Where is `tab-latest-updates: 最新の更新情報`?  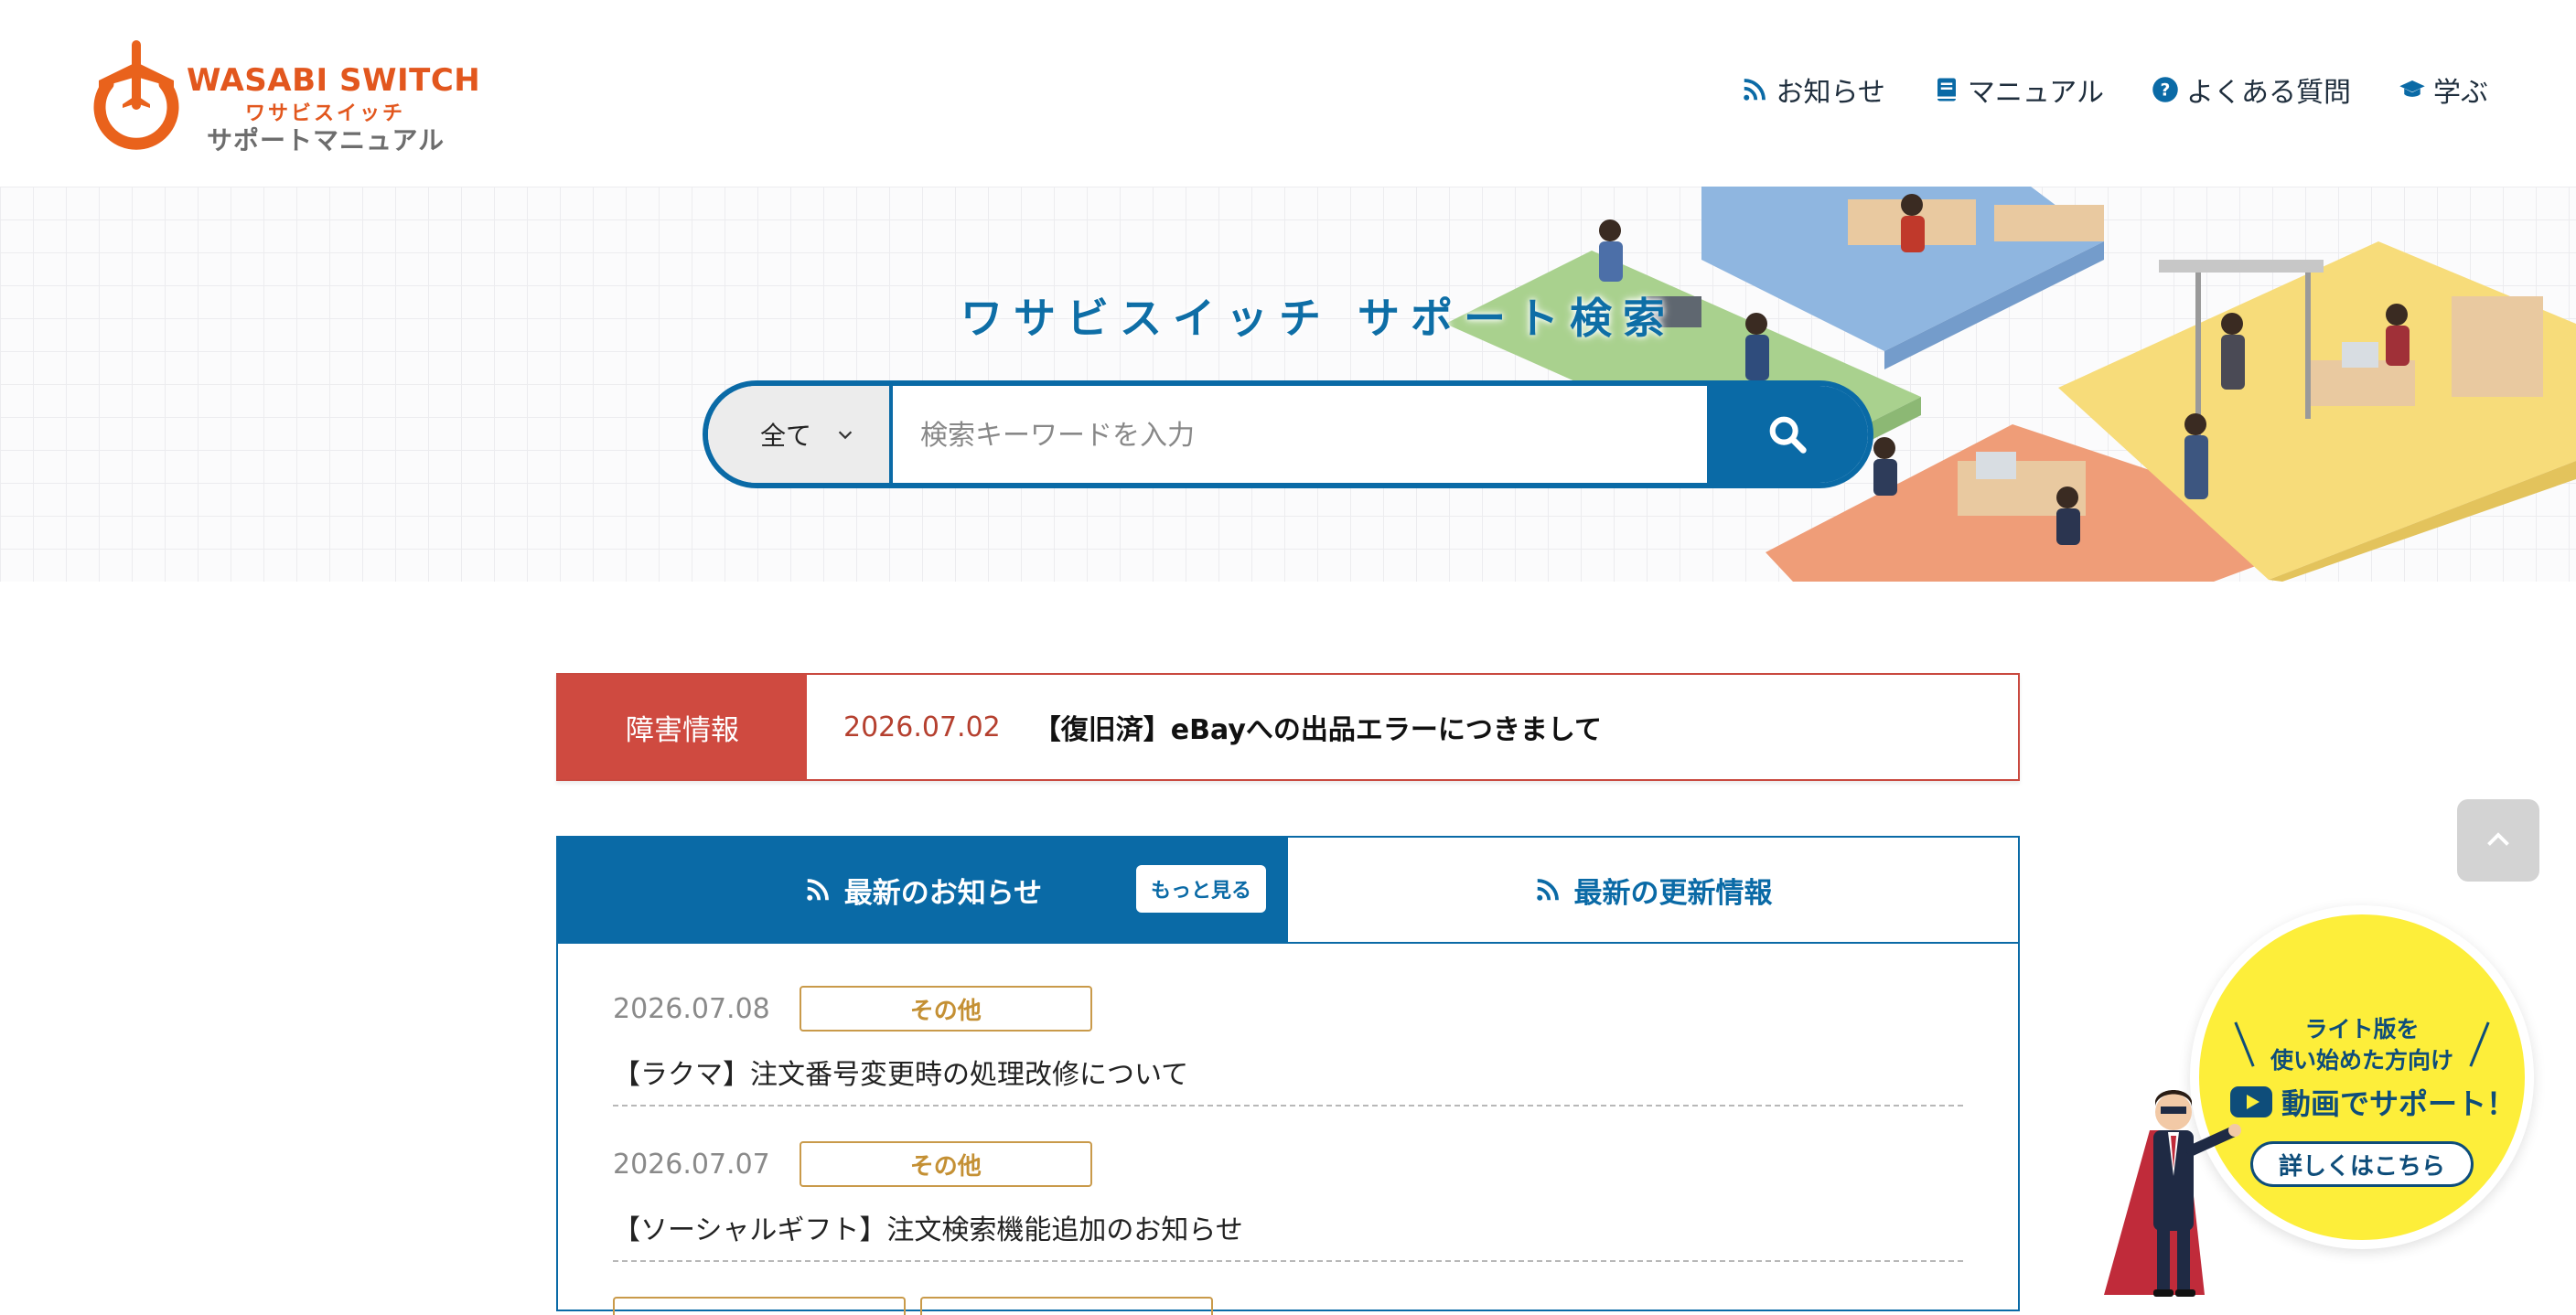
tab-latest-updates: 最新の更新情報 is located at coordinates (1653, 890).